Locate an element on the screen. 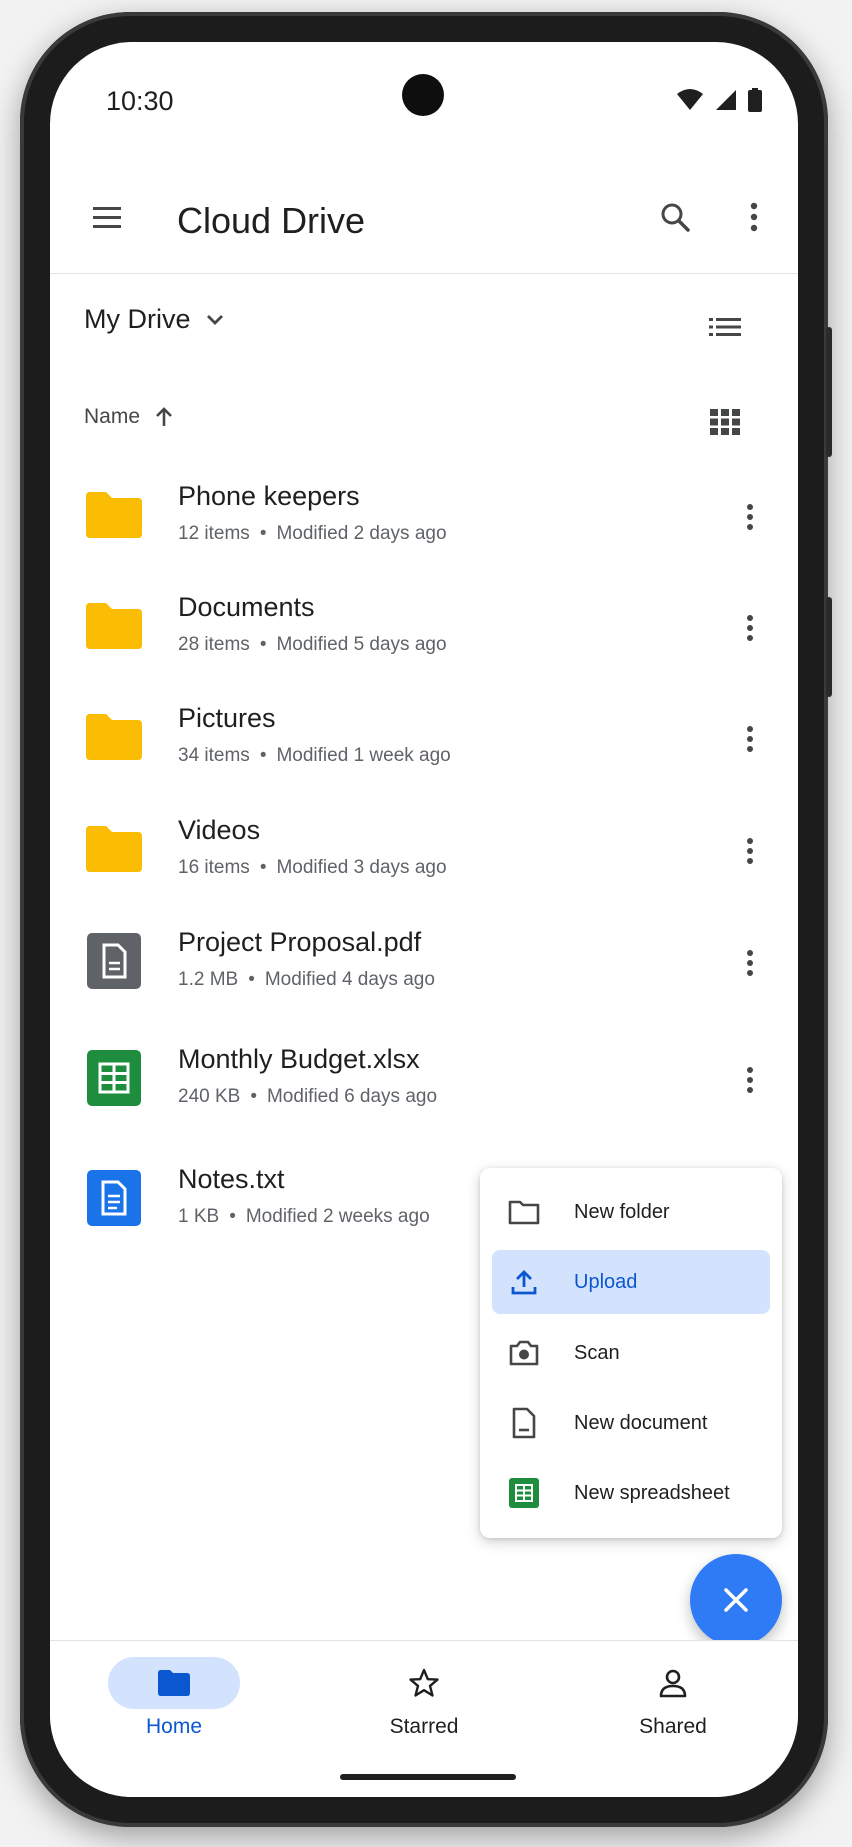  file-size: 240 KB is located at coordinates (209, 1096).